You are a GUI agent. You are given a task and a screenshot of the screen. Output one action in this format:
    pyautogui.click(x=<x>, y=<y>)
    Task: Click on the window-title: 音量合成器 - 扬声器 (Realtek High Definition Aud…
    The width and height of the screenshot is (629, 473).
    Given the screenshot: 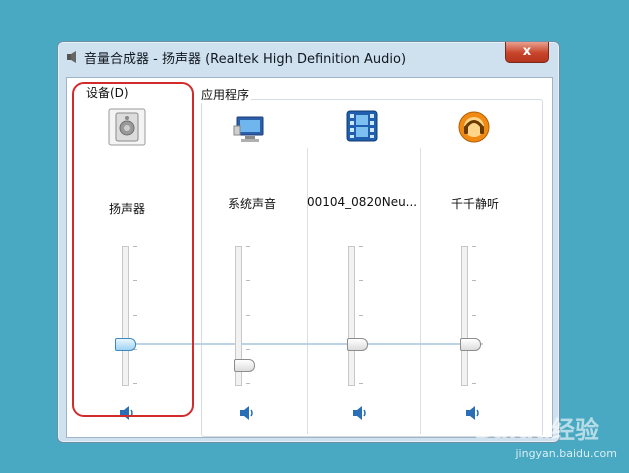 What is the action you would take?
    pyautogui.click(x=245, y=59)
    